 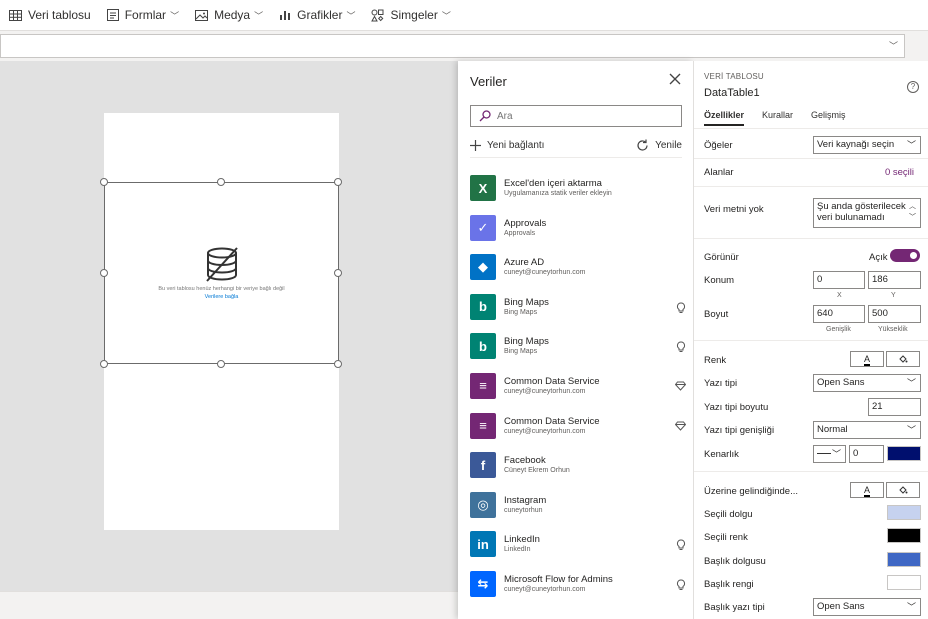 I want to click on no-data-text-input: Şu anda gösterilecek veri bulunamadı ︿ ﹀, so click(x=867, y=213).